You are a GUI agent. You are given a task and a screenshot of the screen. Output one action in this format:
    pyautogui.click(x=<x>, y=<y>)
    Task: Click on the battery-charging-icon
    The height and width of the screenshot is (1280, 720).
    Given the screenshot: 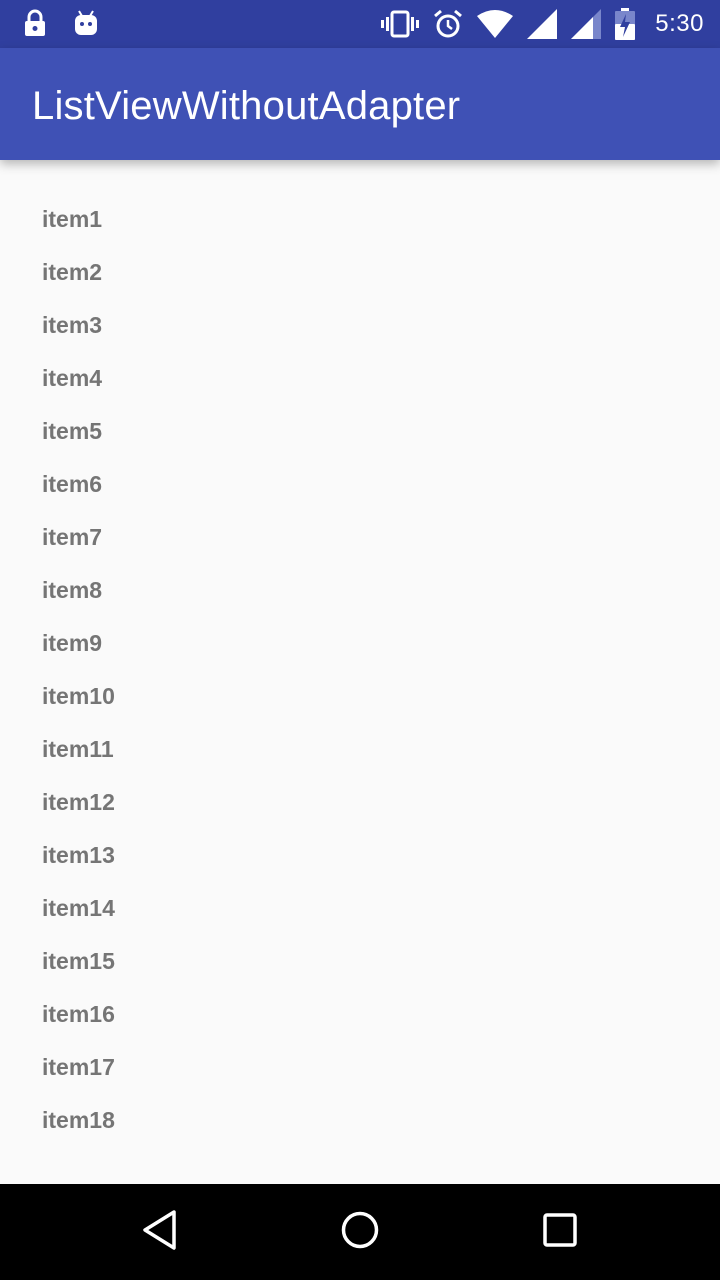 What is the action you would take?
    pyautogui.click(x=625, y=24)
    